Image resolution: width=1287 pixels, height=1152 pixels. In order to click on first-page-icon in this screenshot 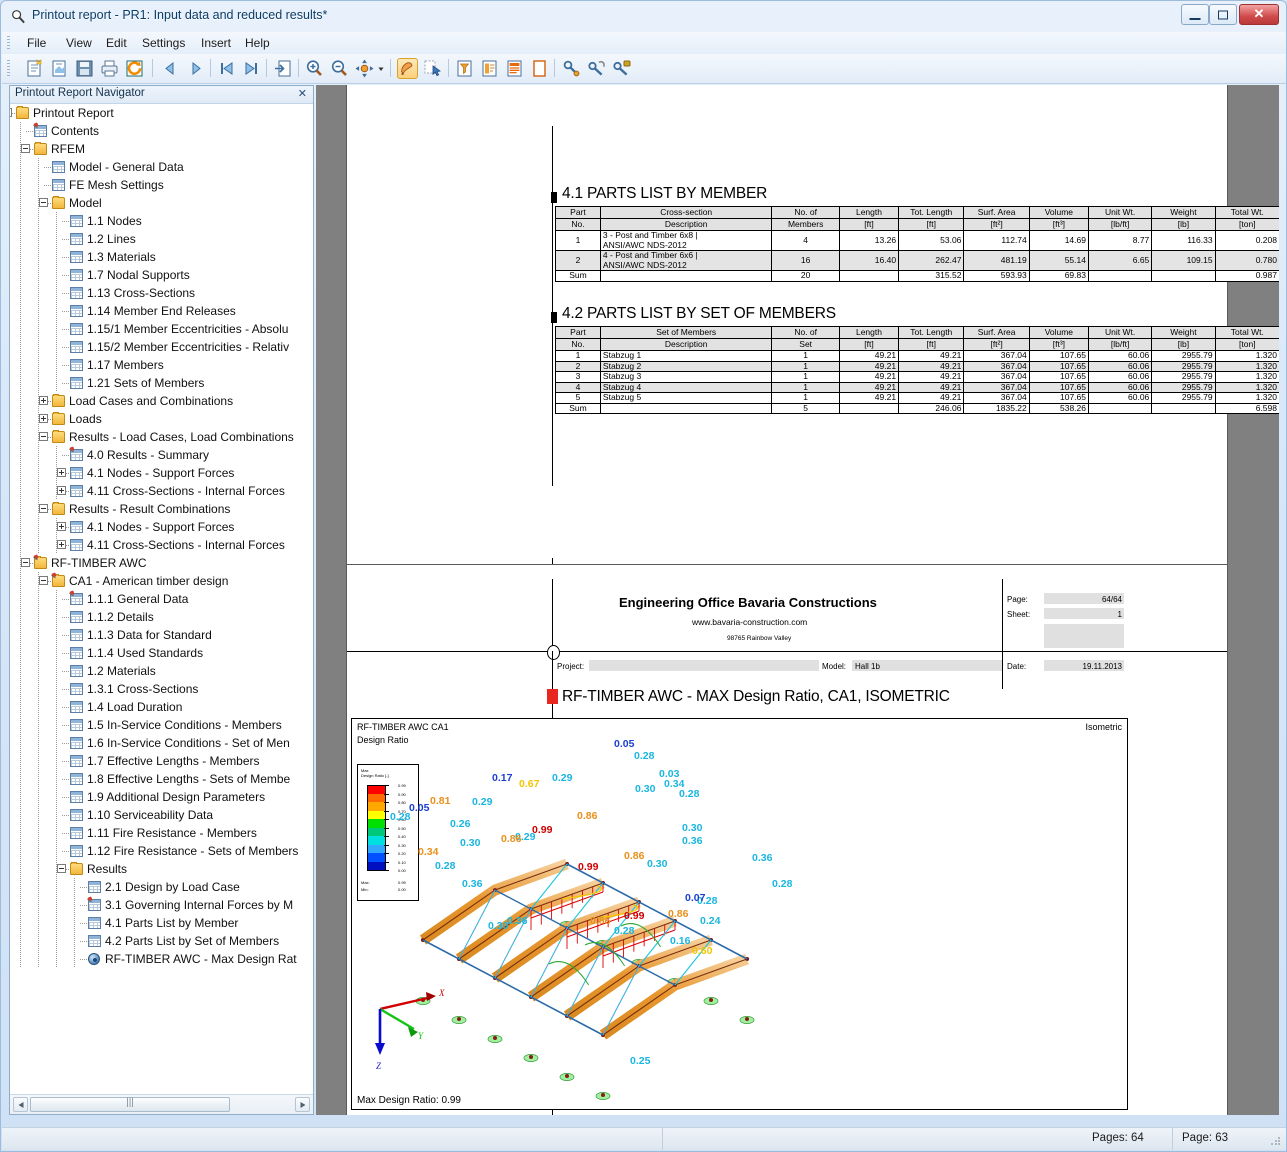, I will do `click(226, 68)`.